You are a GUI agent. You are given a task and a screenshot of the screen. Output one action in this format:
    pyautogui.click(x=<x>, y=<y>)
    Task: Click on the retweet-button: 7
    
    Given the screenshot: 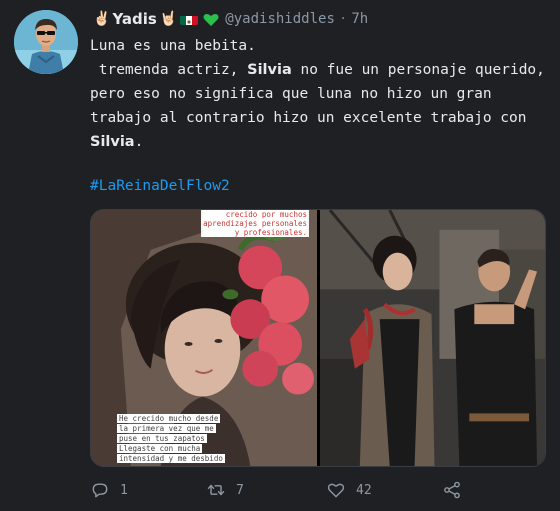 What is the action you would take?
    pyautogui.click(x=225, y=490)
    